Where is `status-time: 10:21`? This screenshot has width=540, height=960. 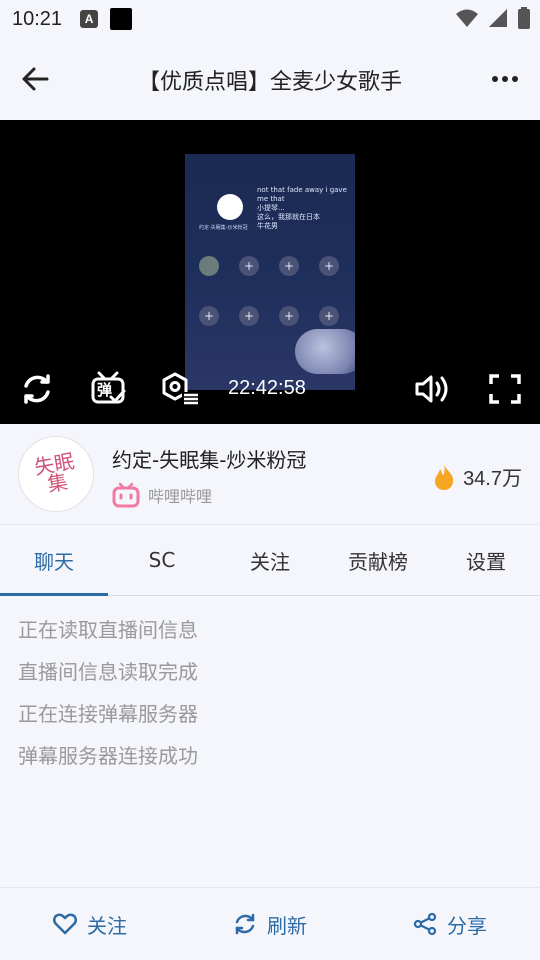 status-time: 10:21 is located at coordinates (37, 18).